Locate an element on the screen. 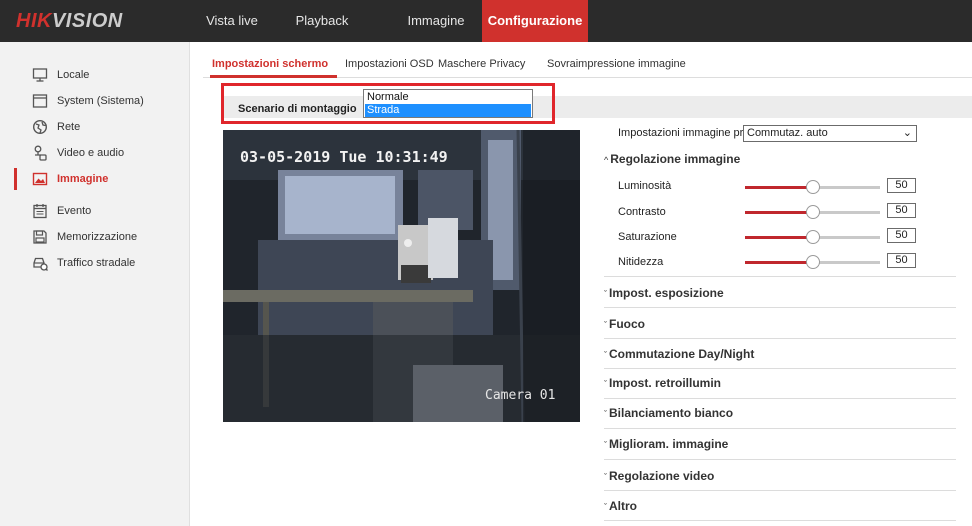 The image size is (972, 526). slider-label-brightness: Luminosità is located at coordinates (645, 186).